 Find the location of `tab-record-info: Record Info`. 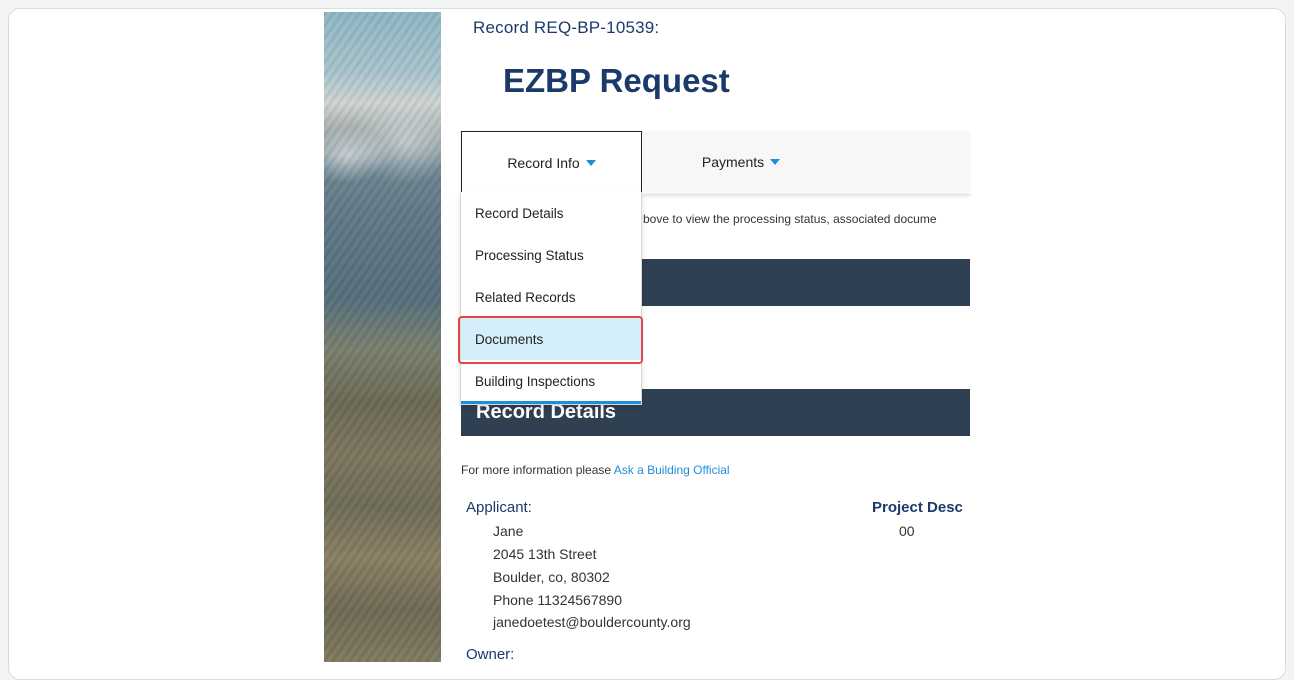

tab-record-info: Record Info is located at coordinates (551, 162).